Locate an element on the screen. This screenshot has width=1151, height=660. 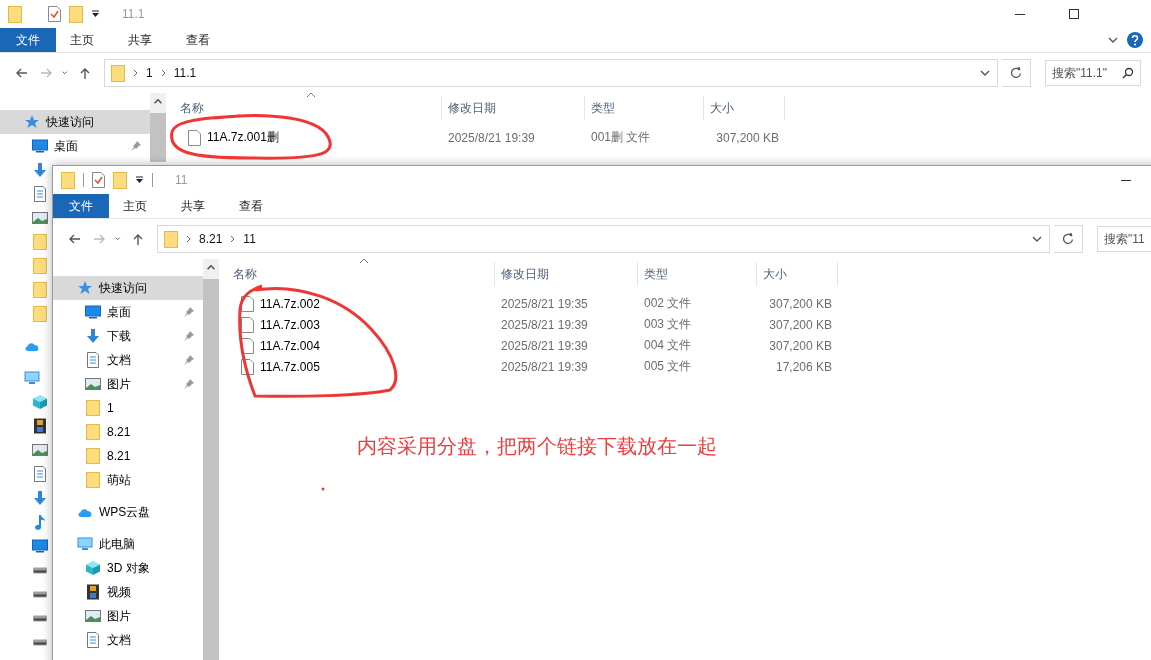
breadcrumb: 11 is located at coordinates (249, 239).